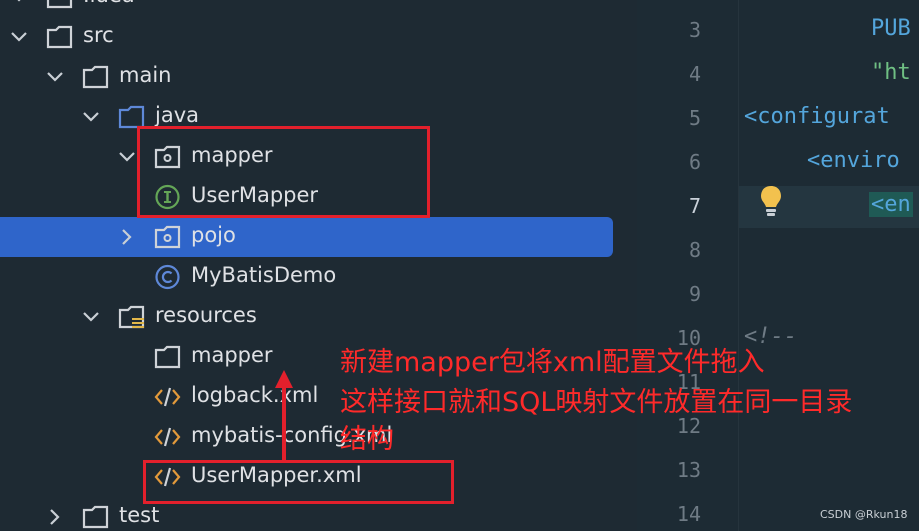 The width and height of the screenshot is (919, 531). I want to click on gutter-divider, so click(738, 265).